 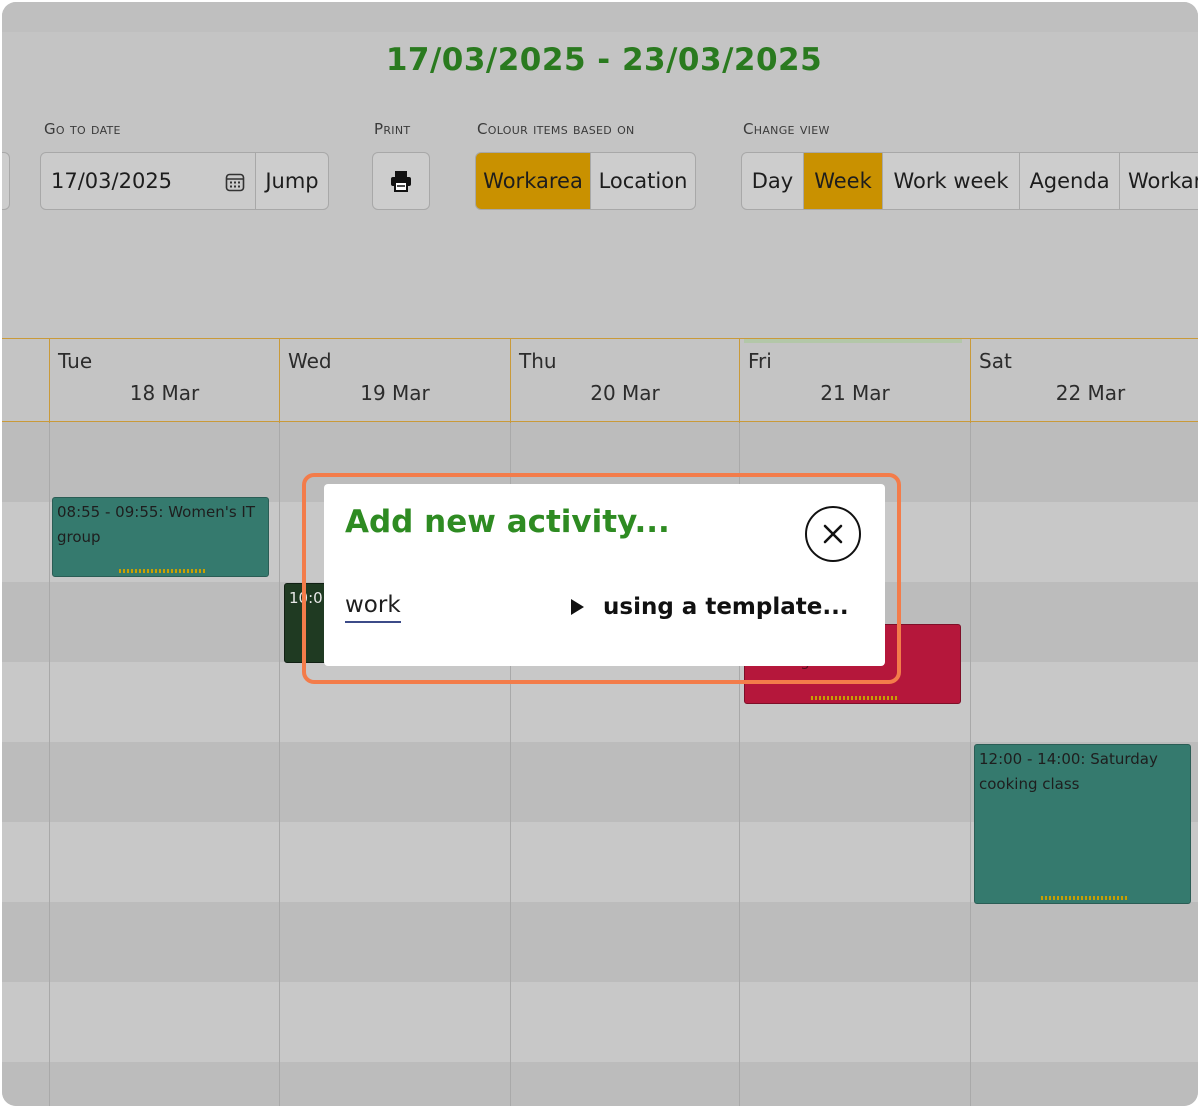 I want to click on calendar-icon, so click(x=235, y=182).